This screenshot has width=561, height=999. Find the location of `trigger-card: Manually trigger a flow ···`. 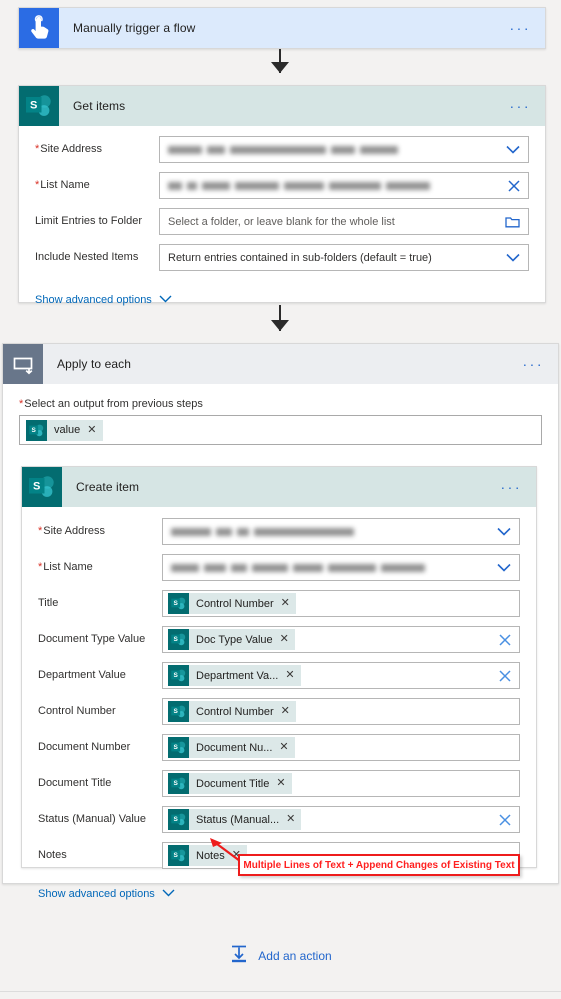

trigger-card: Manually trigger a flow ··· is located at coordinates (282, 28).